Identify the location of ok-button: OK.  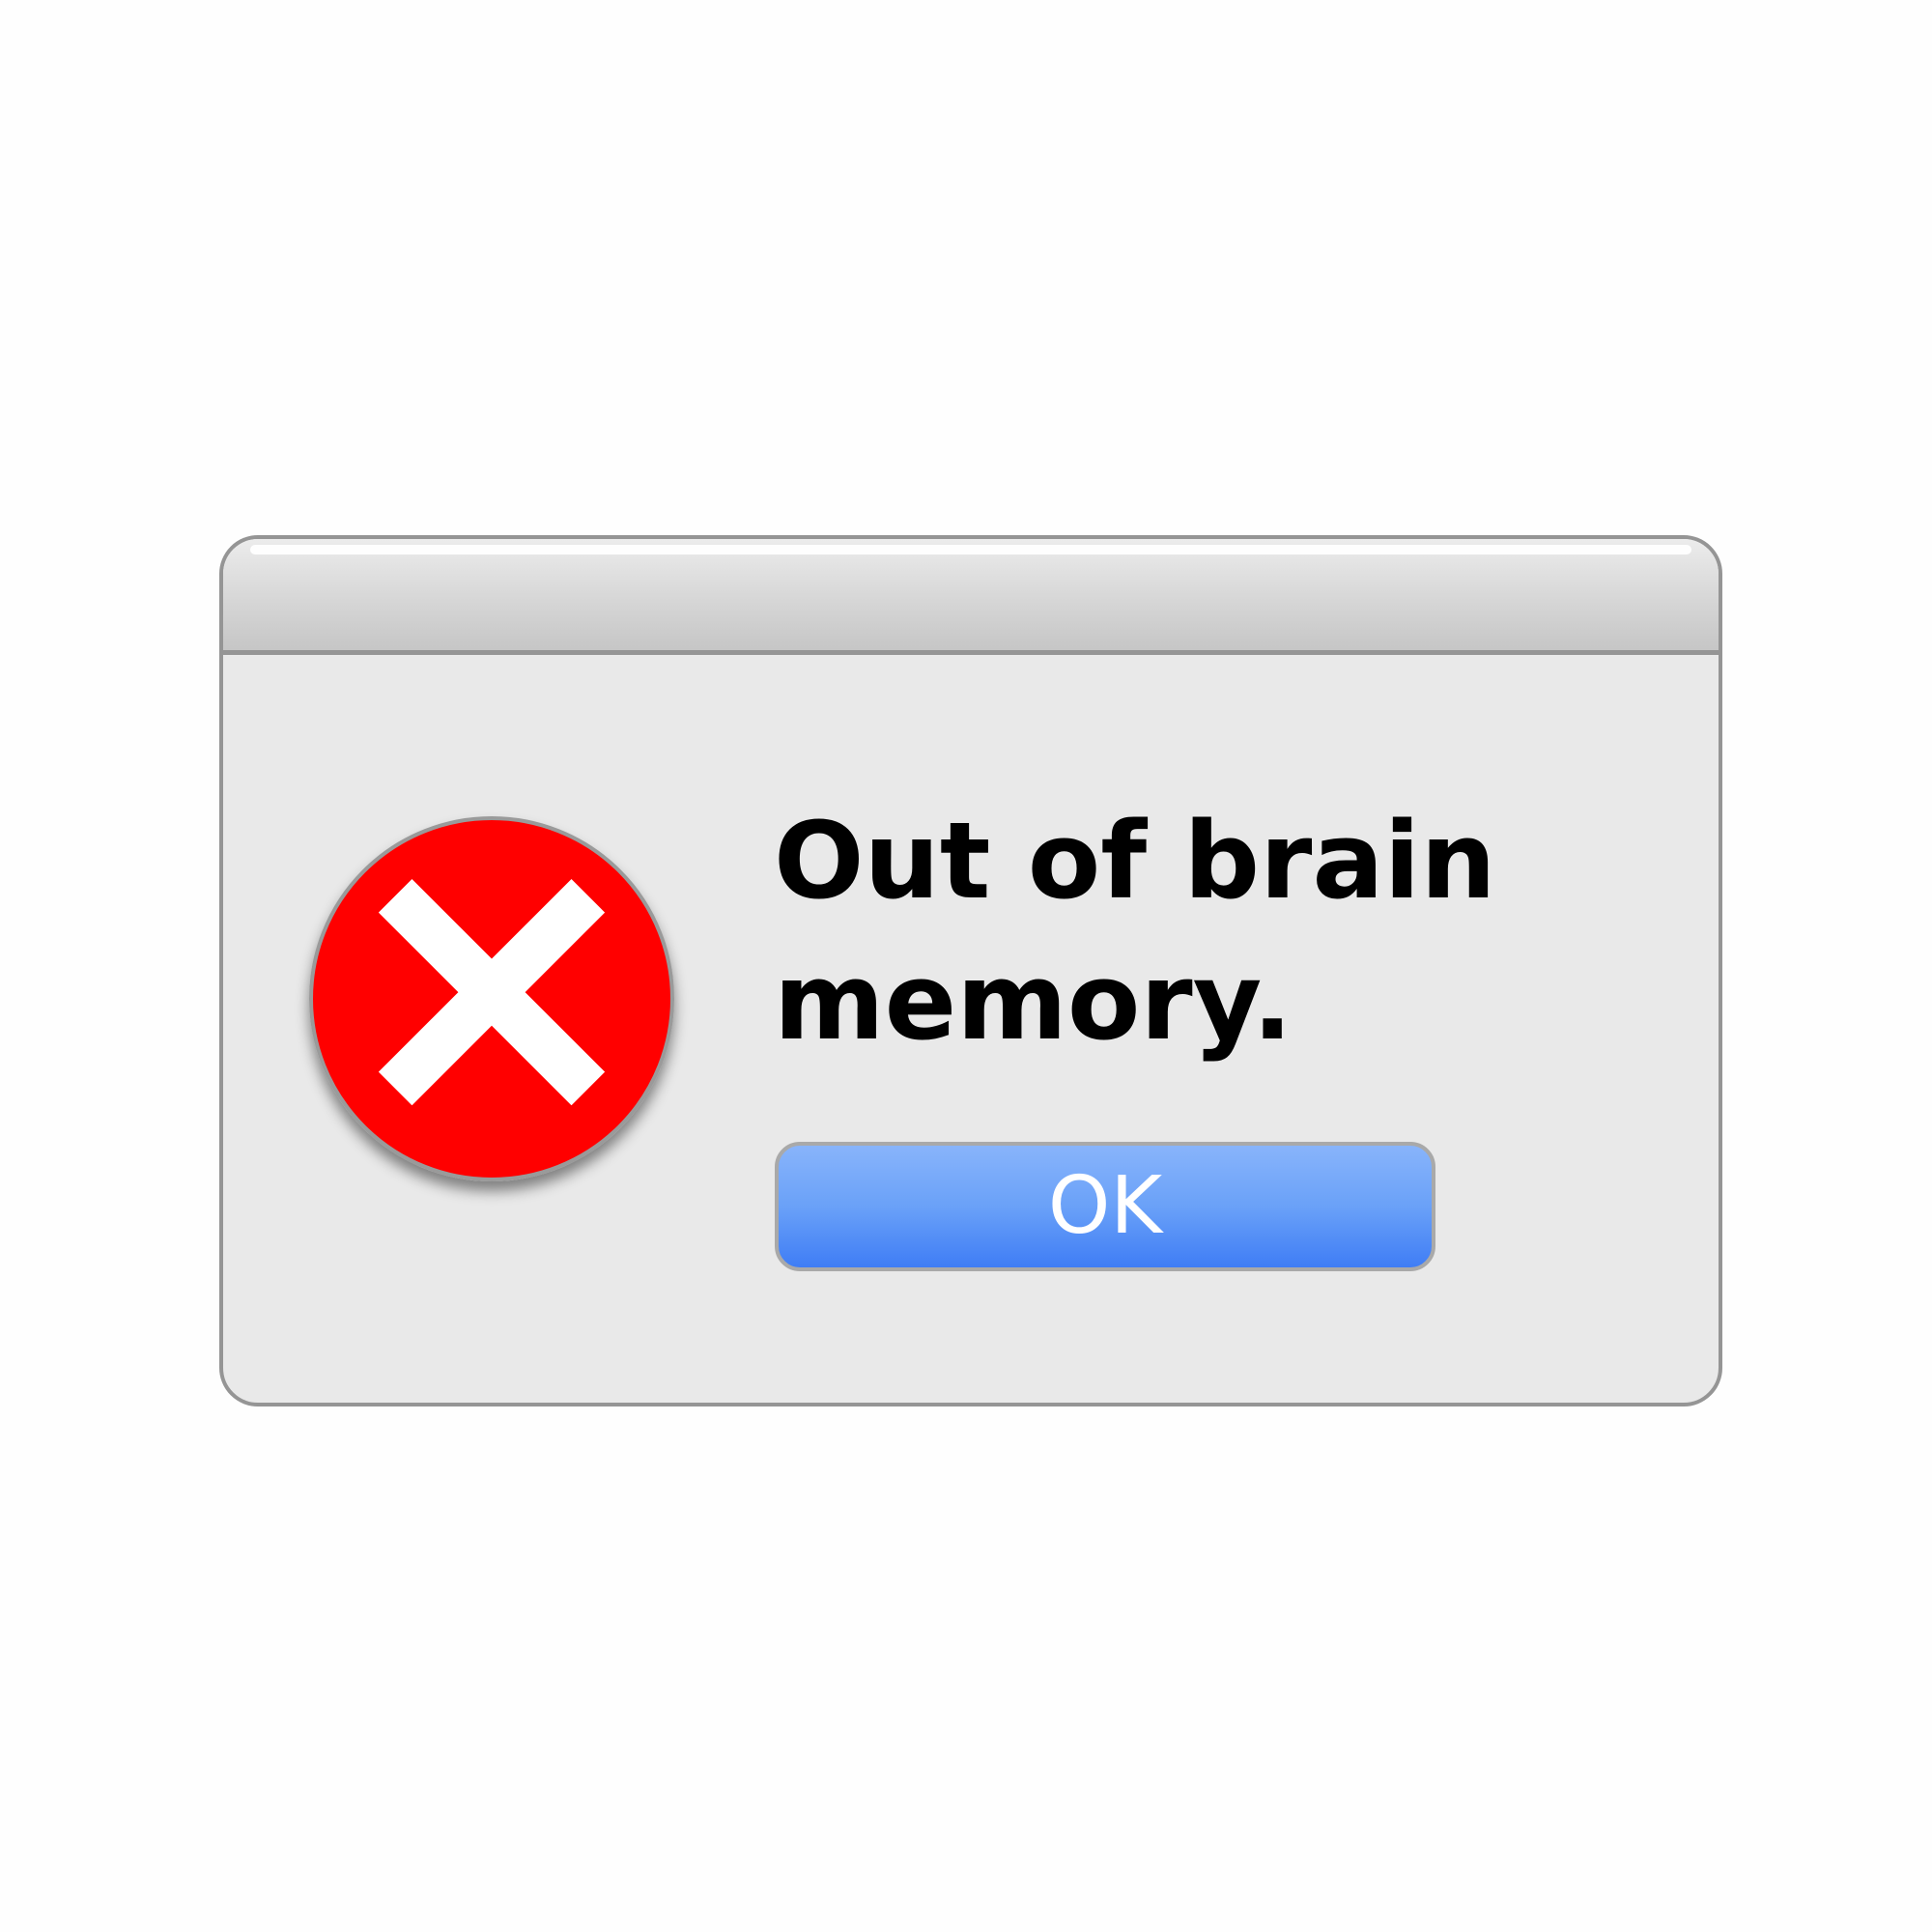
(1105, 1206).